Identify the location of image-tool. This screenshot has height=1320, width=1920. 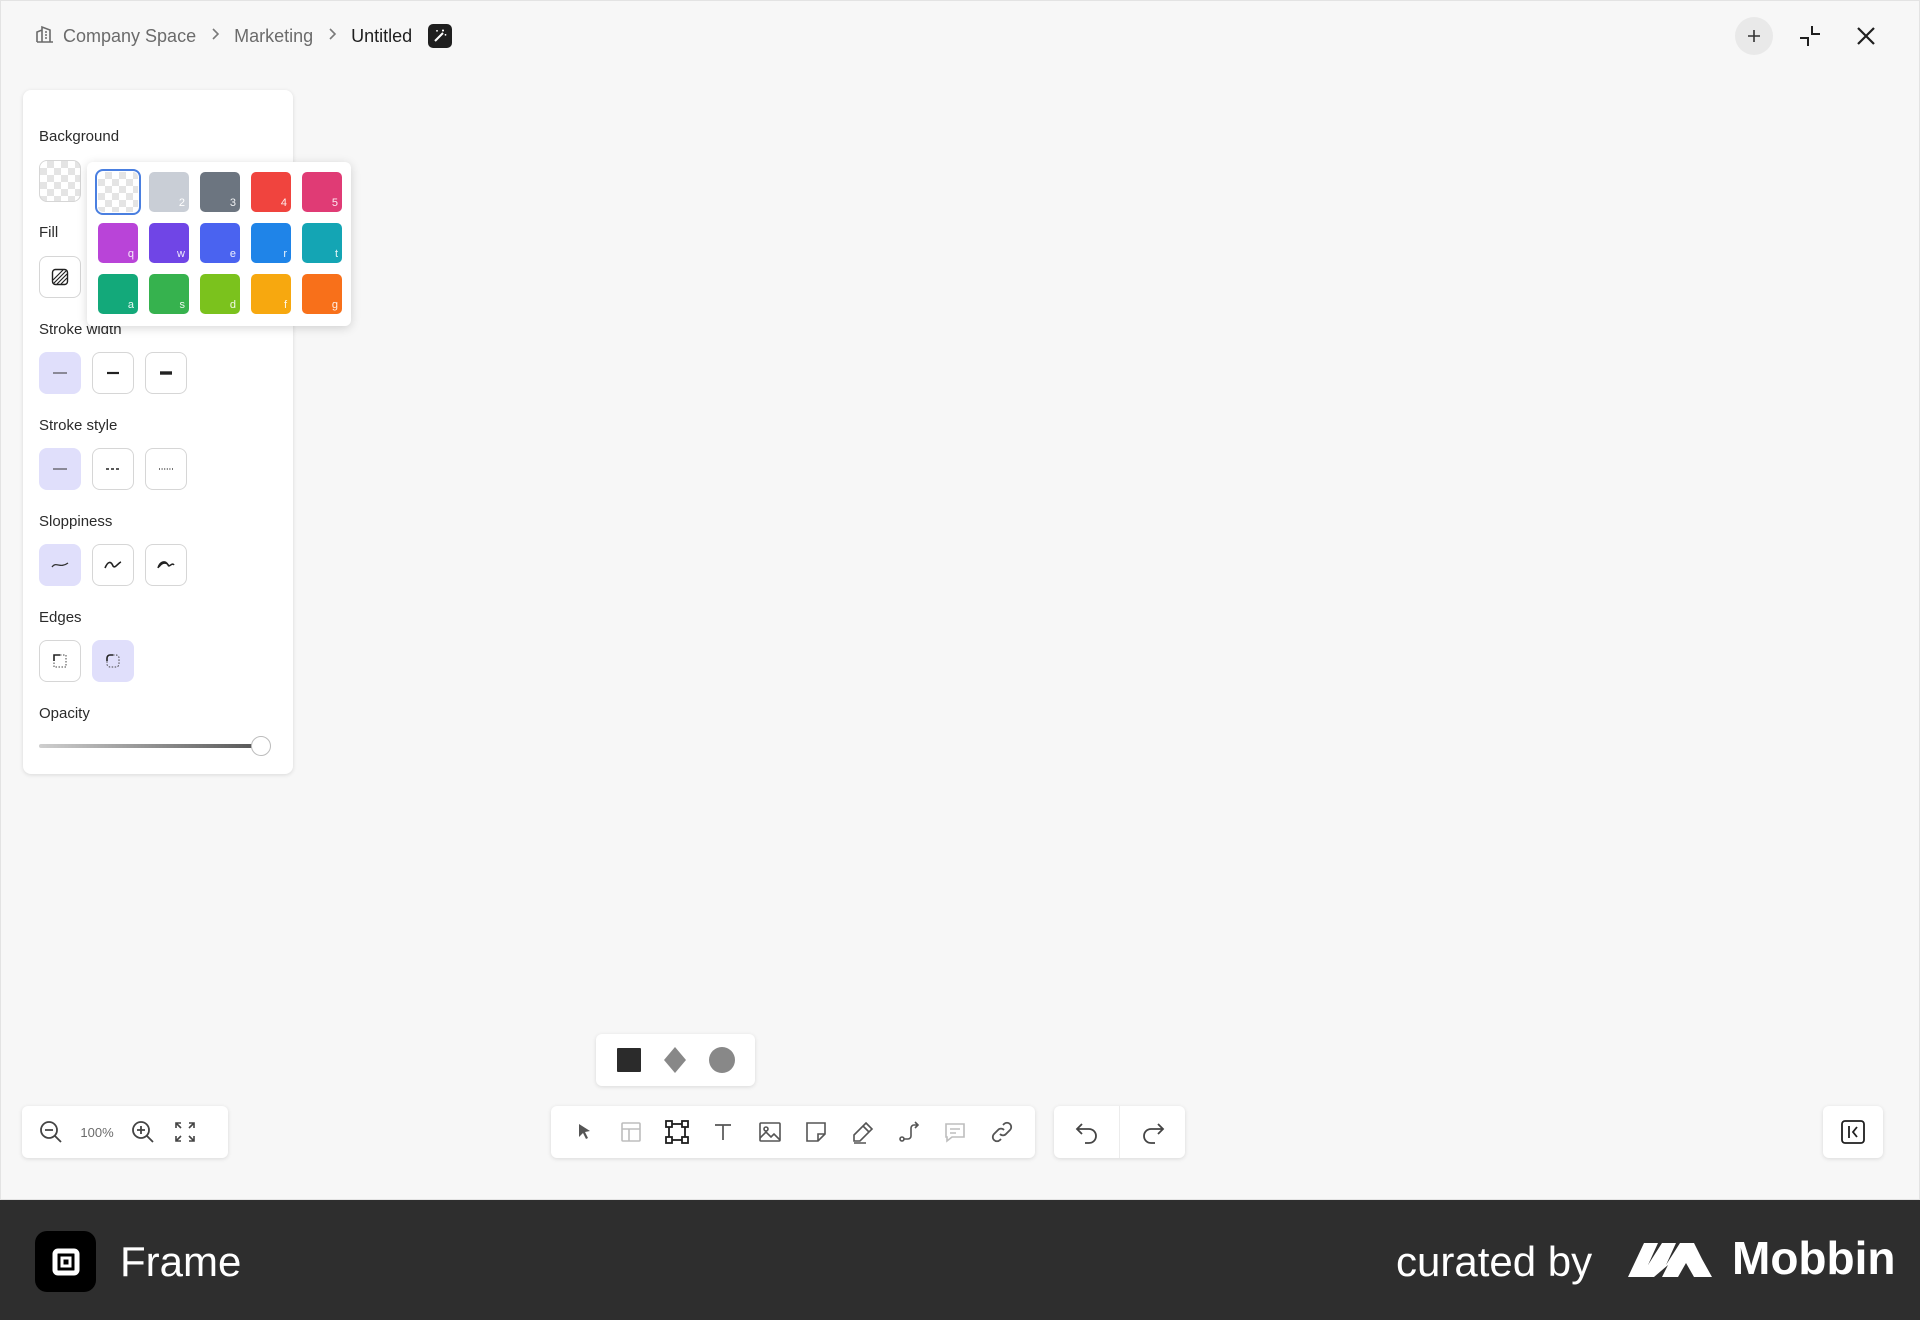
(770, 1132).